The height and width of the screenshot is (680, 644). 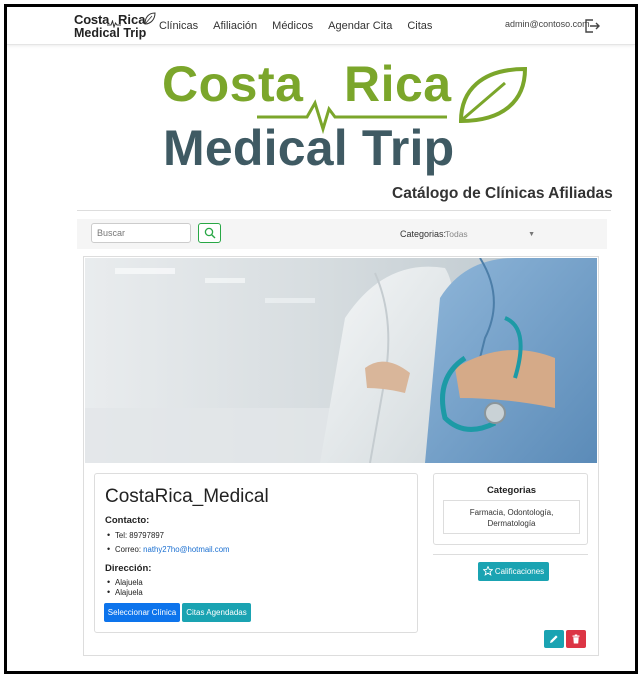 I want to click on logo-word-rica: Rica, so click(x=398, y=84).